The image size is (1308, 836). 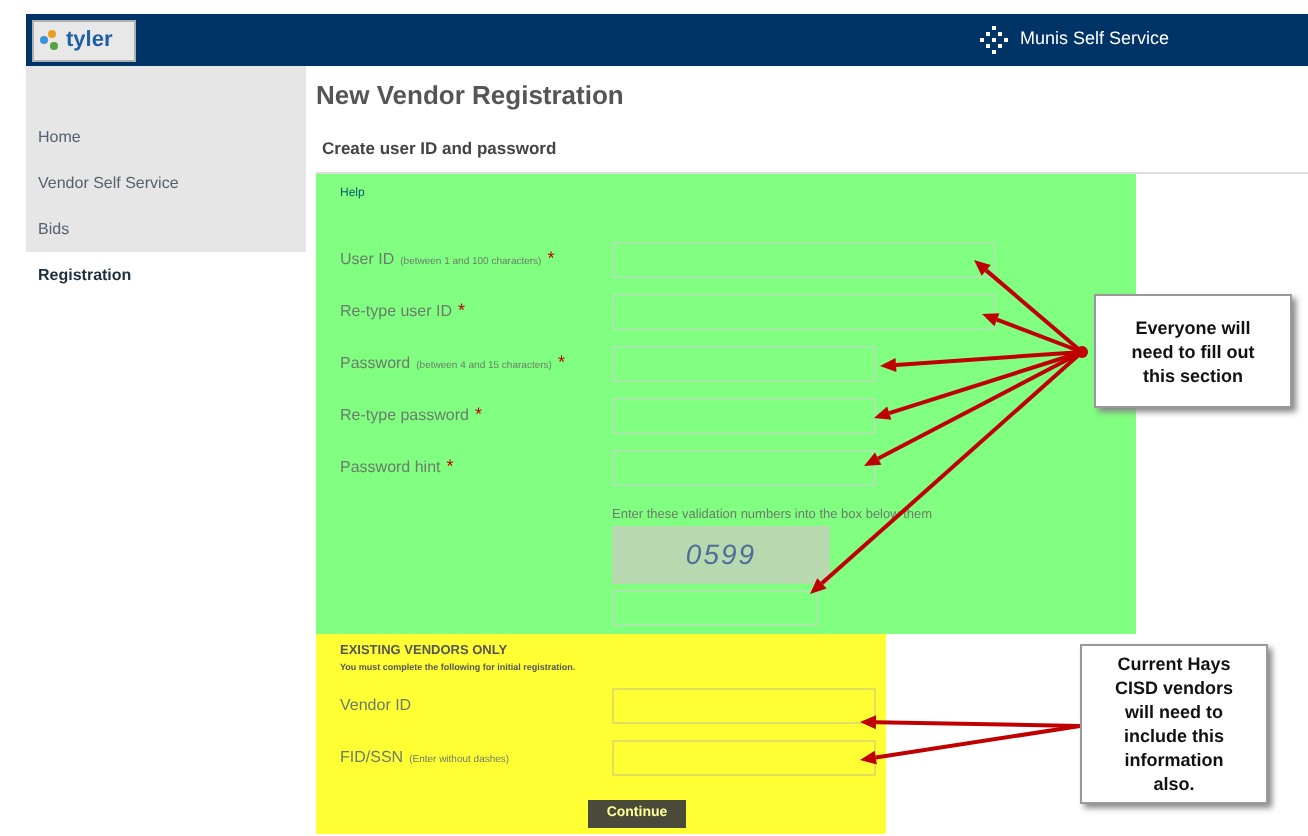 What do you see at coordinates (721, 554) in the screenshot?
I see `captcha-image: 0599` at bounding box center [721, 554].